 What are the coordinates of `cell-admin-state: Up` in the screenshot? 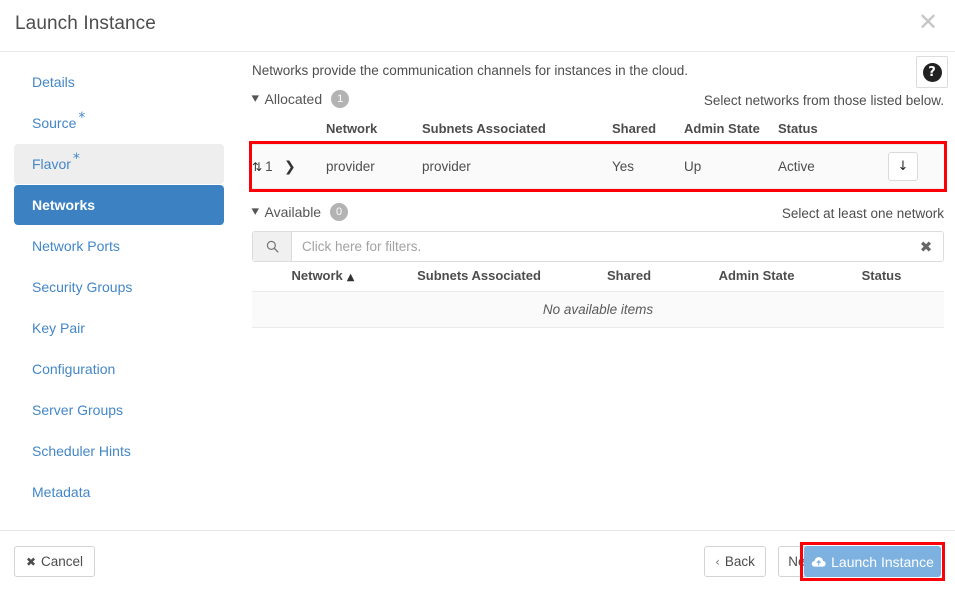 It's located at (731, 166).